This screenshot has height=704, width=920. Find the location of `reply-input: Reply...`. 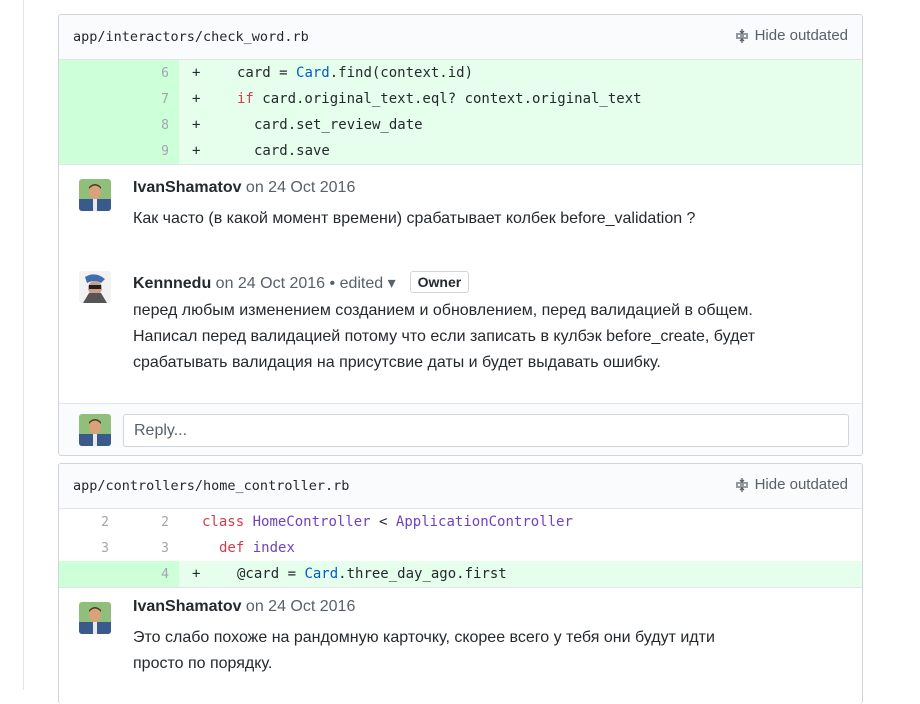

reply-input: Reply... is located at coordinates (486, 430).